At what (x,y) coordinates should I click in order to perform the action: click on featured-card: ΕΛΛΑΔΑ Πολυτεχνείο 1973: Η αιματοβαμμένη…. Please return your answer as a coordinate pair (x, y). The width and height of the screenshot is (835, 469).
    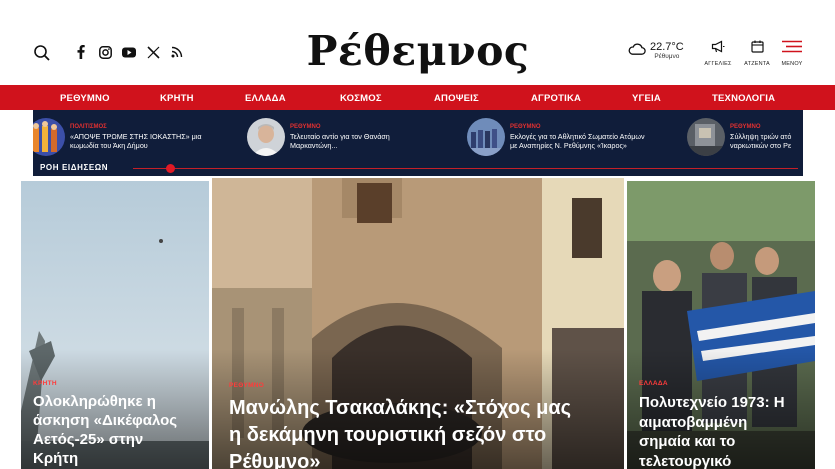
    Looking at the image, I should click on (721, 325).